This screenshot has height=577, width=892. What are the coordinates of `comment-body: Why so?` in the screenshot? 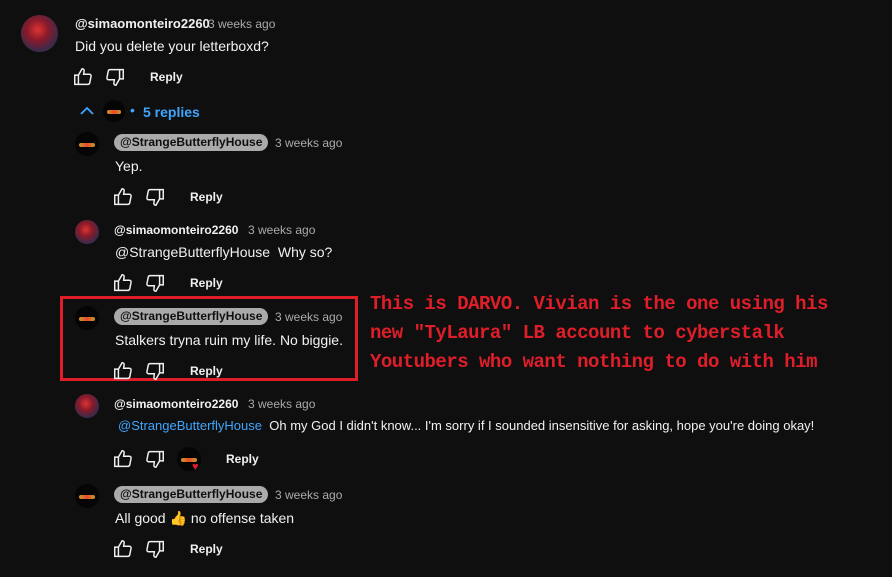 It's located at (305, 252).